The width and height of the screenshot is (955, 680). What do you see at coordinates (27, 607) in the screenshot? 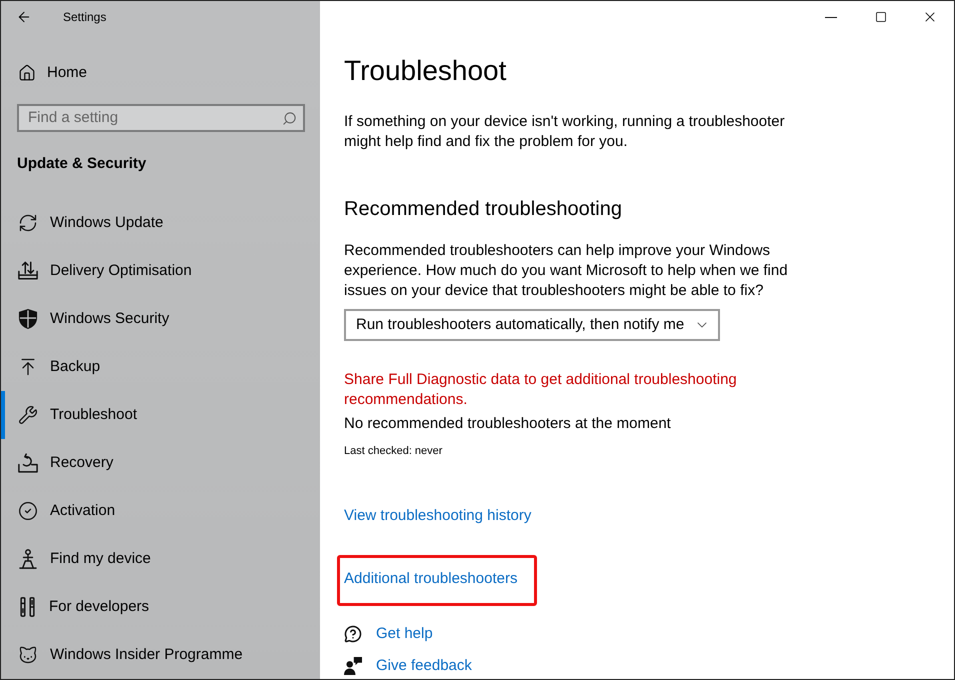
I see `sliders-icon` at bounding box center [27, 607].